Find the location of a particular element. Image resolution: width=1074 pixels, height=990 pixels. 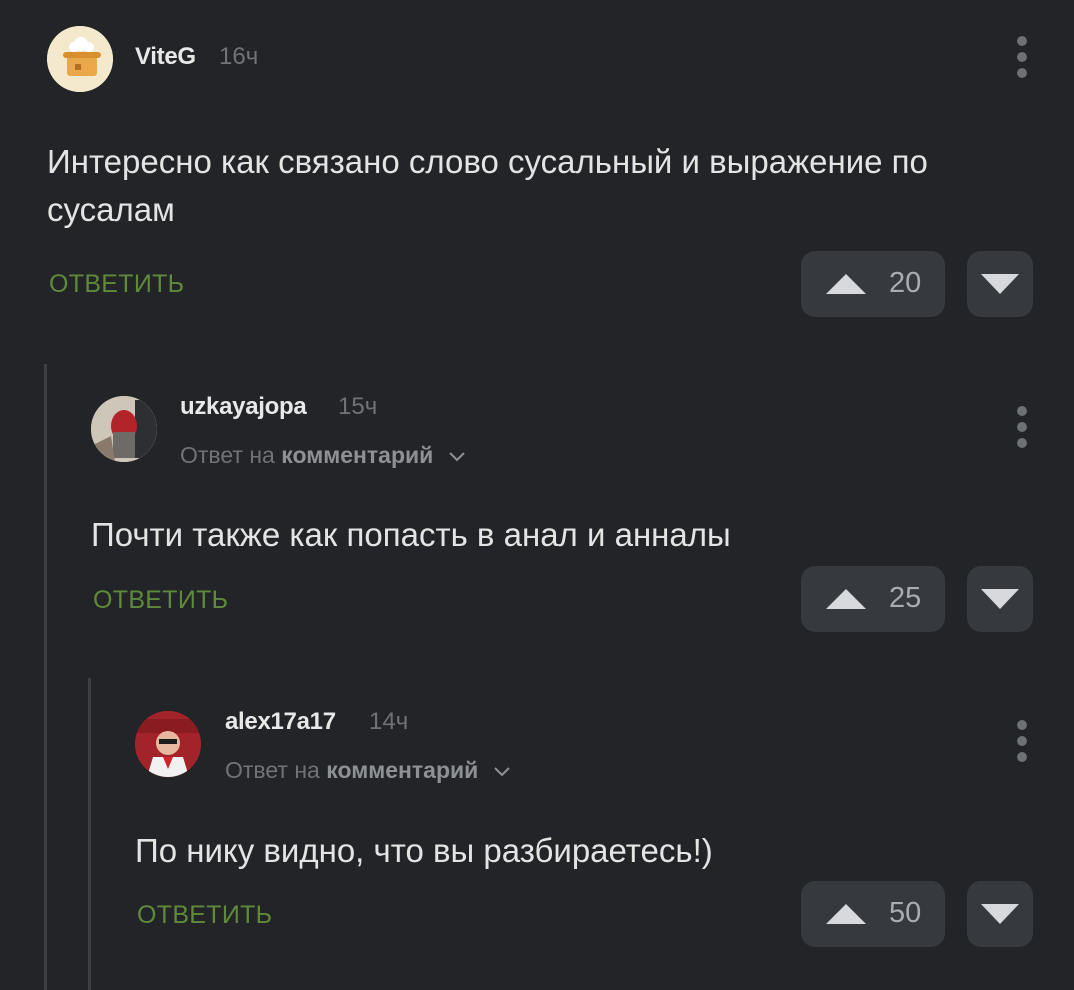

vote-count: 50 is located at coordinates (905, 913).